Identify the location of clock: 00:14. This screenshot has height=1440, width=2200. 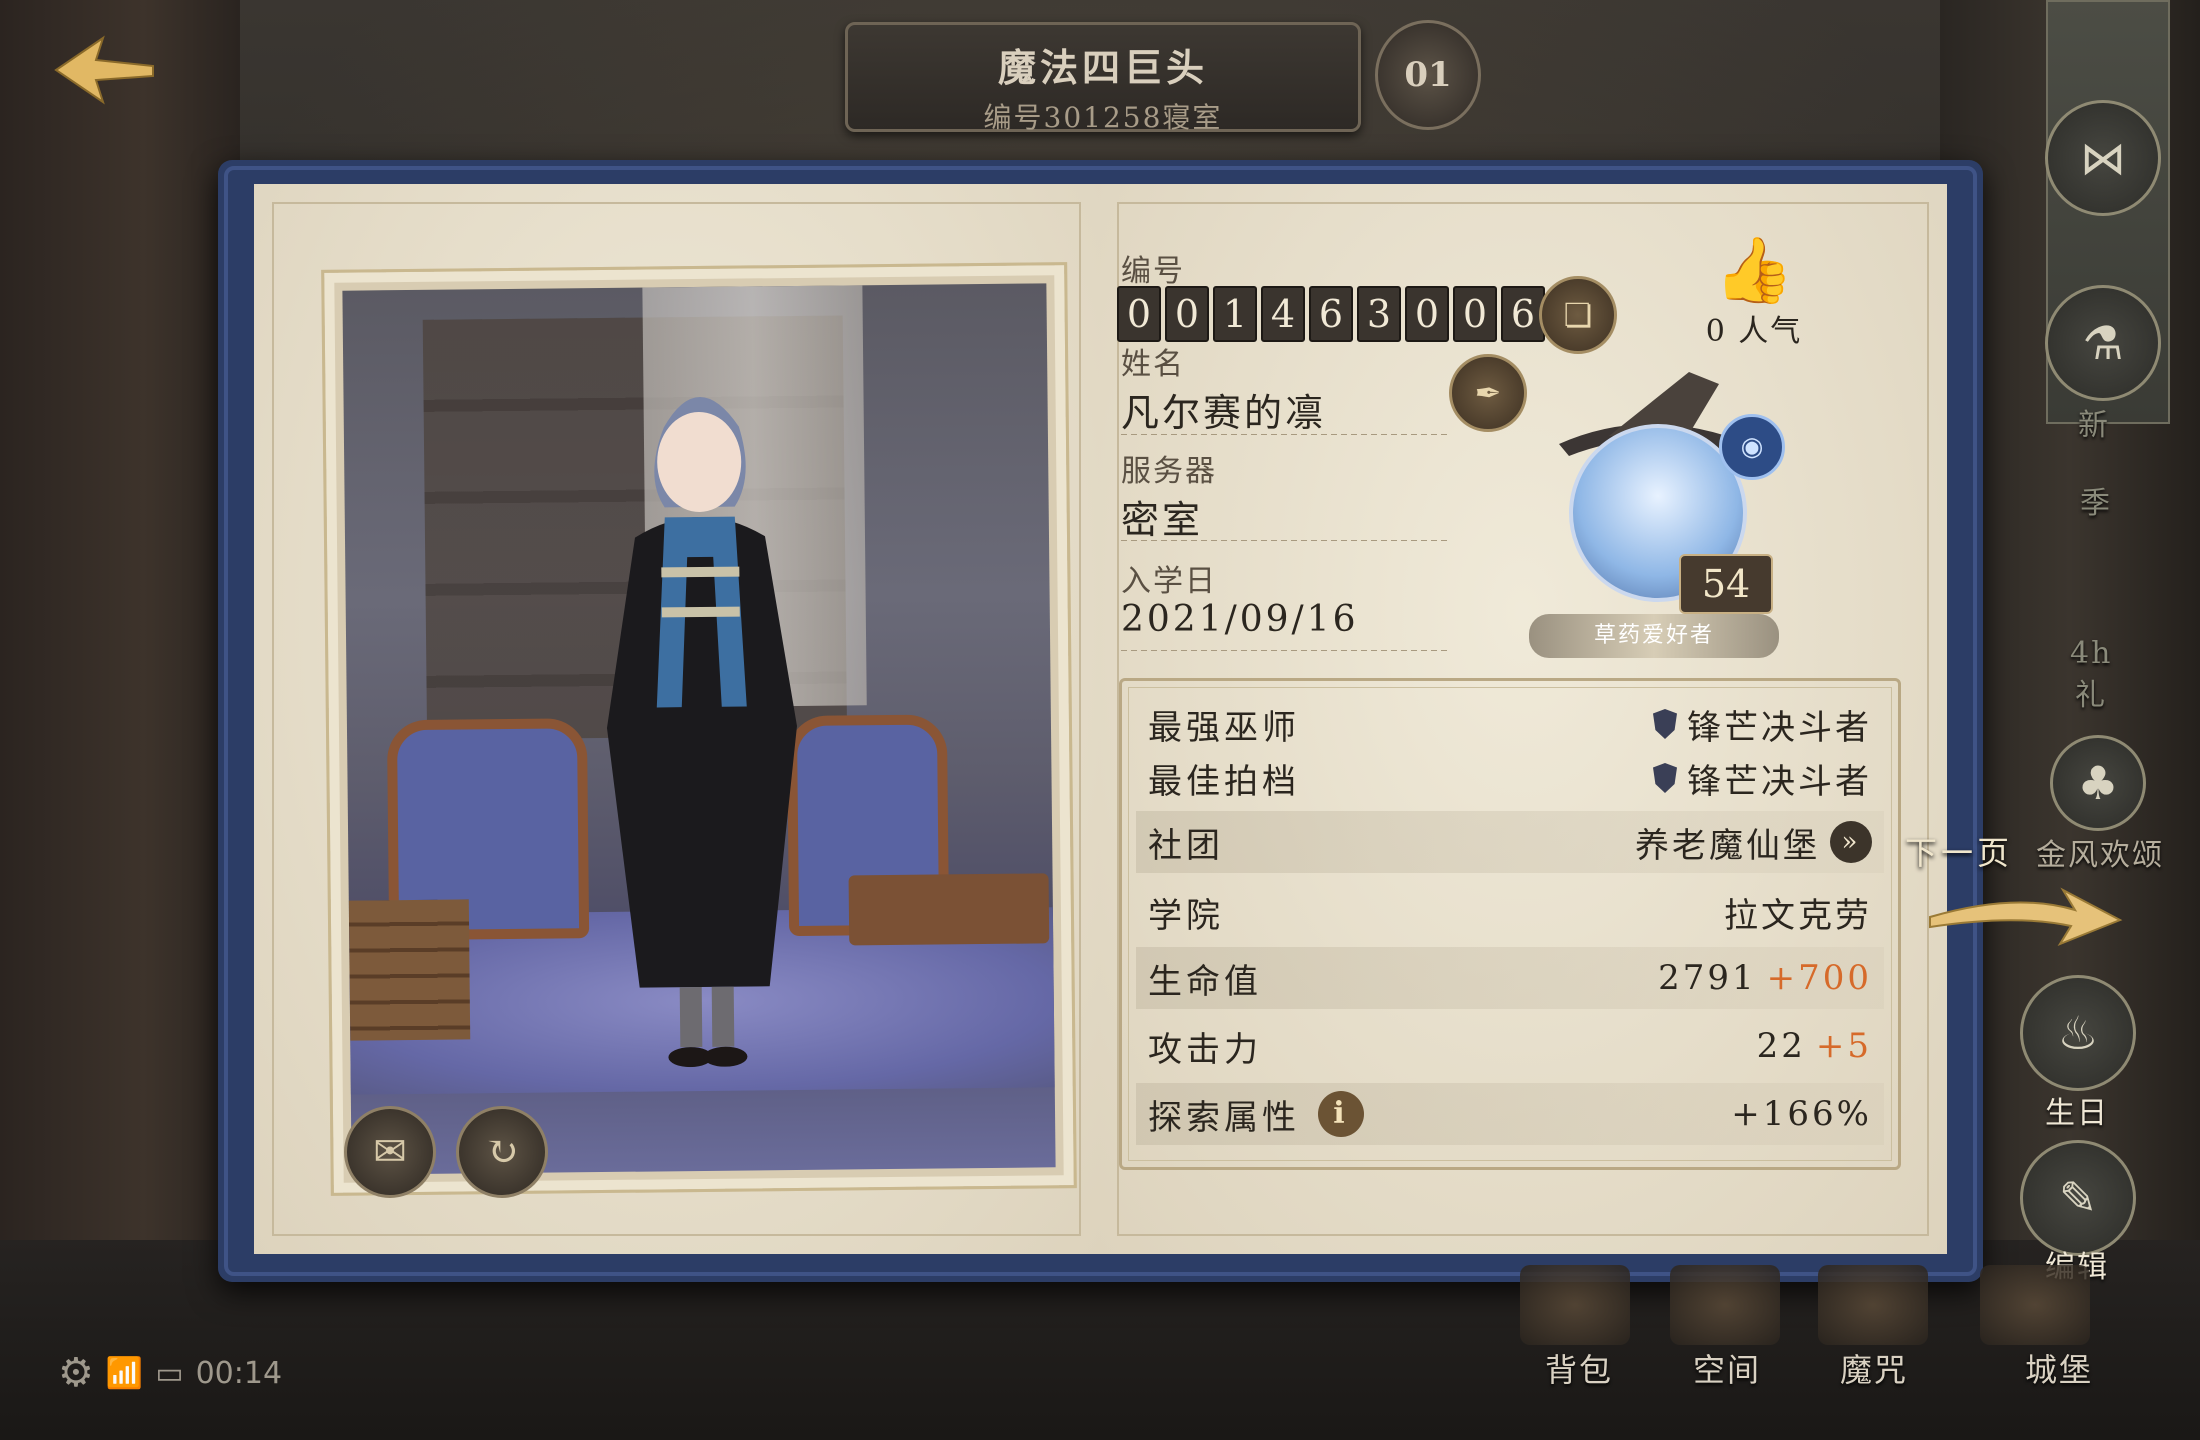
(239, 1373).